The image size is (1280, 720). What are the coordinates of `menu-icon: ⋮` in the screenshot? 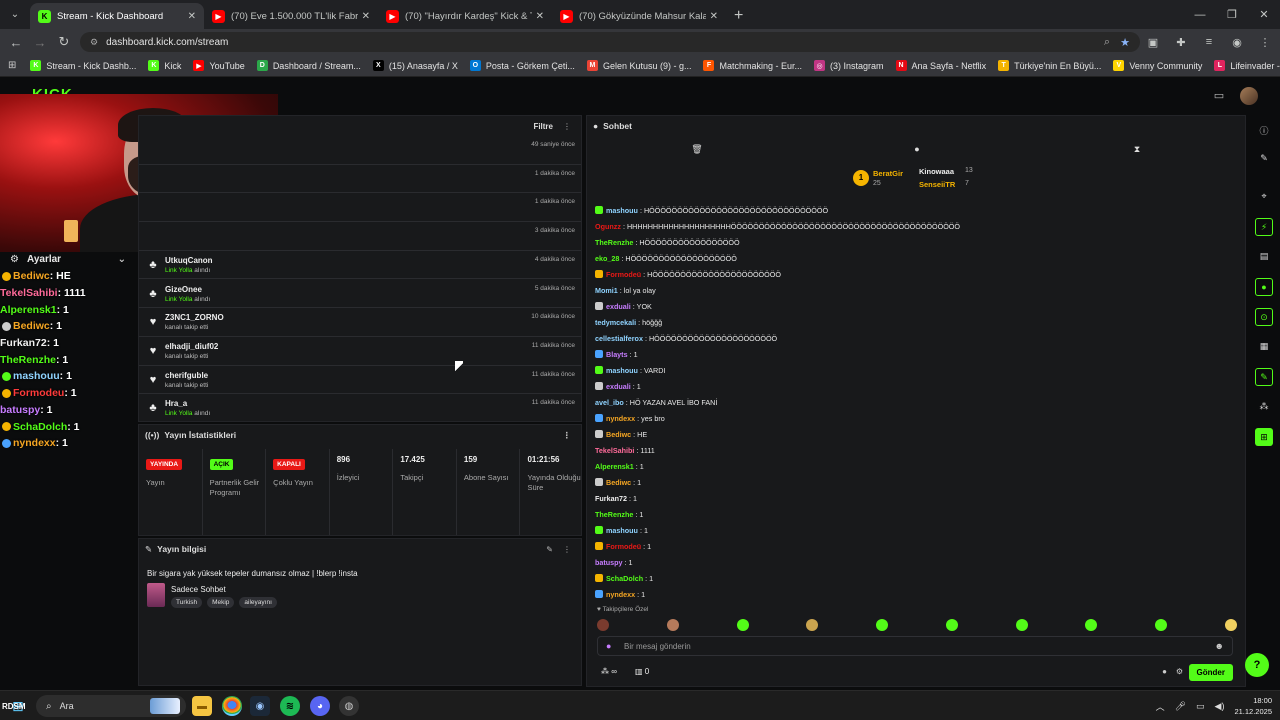 It's located at (1265, 42).